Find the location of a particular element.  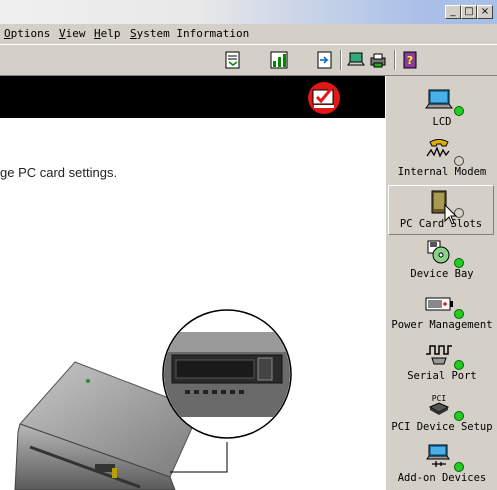

sidebar-item-device-bay: Device Bay is located at coordinates (441, 261).